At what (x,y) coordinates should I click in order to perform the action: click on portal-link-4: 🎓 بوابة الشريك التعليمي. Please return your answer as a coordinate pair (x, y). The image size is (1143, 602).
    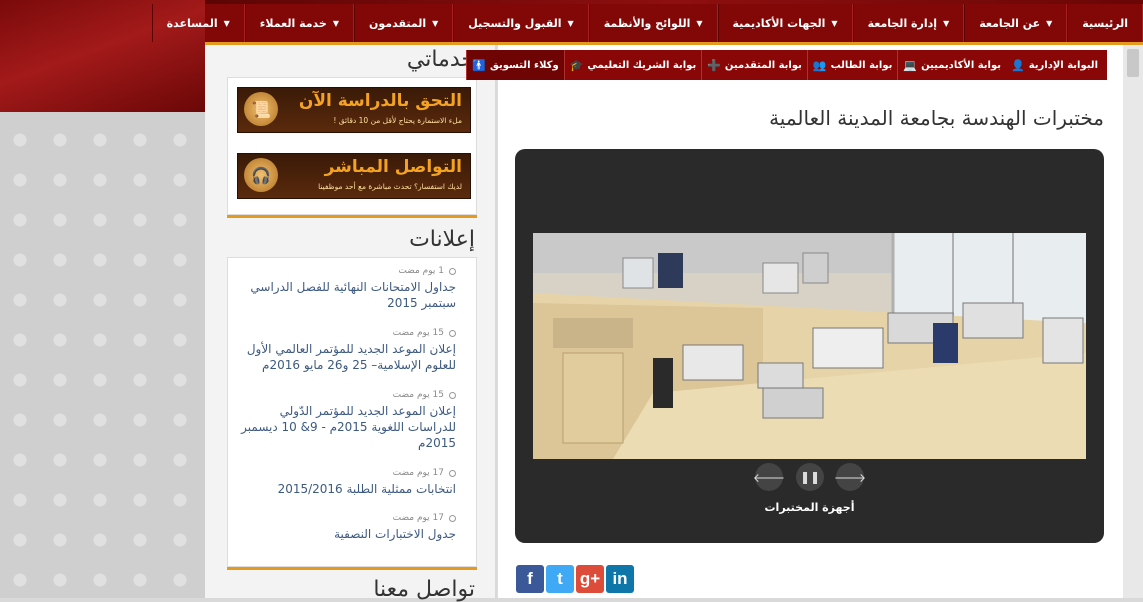
    Looking at the image, I should click on (632, 65).